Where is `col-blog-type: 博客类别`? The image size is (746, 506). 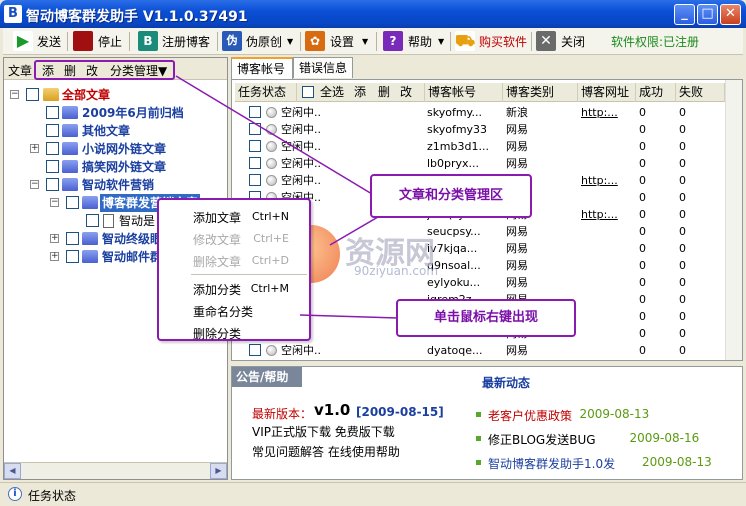
col-blog-type: 博客类别 is located at coordinates (540, 92).